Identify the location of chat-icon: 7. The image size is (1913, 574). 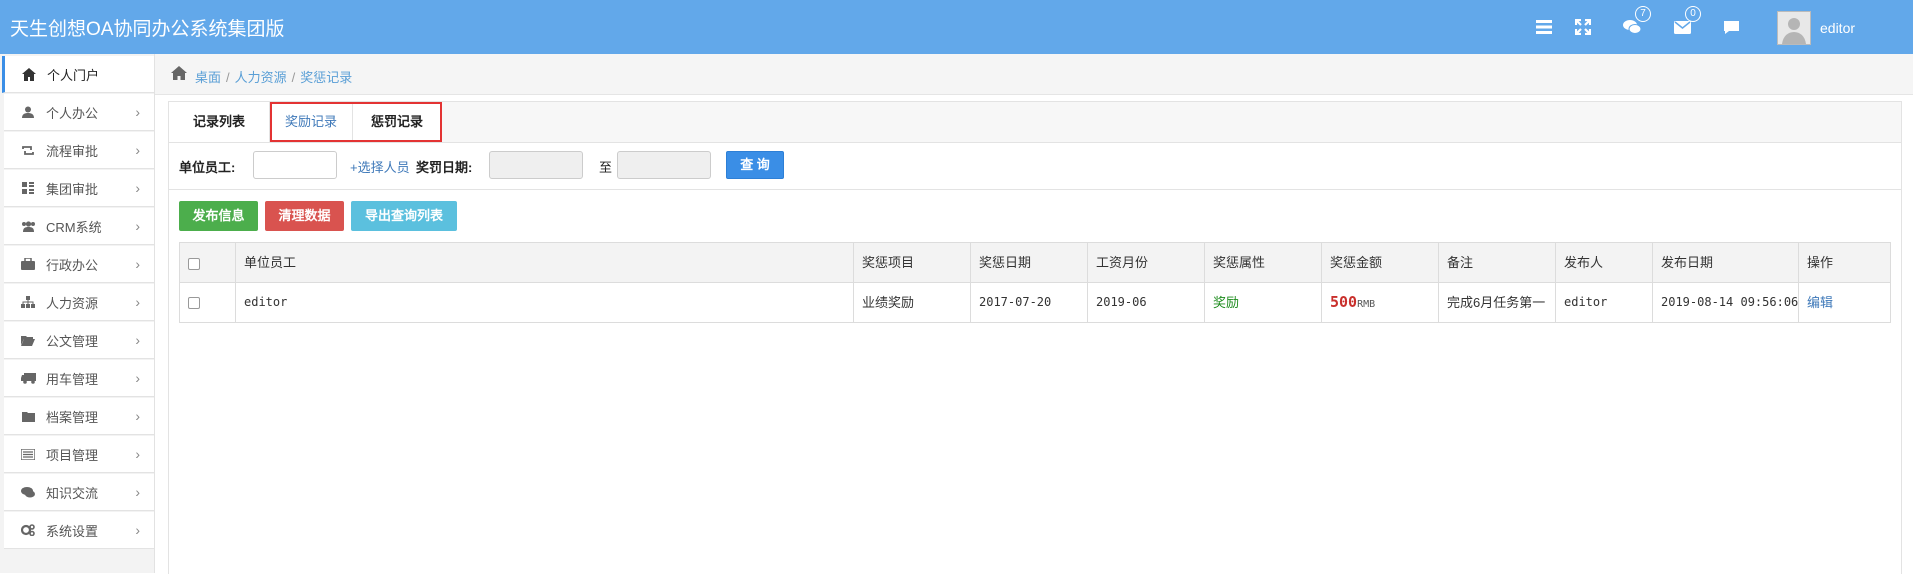
(1636, 22).